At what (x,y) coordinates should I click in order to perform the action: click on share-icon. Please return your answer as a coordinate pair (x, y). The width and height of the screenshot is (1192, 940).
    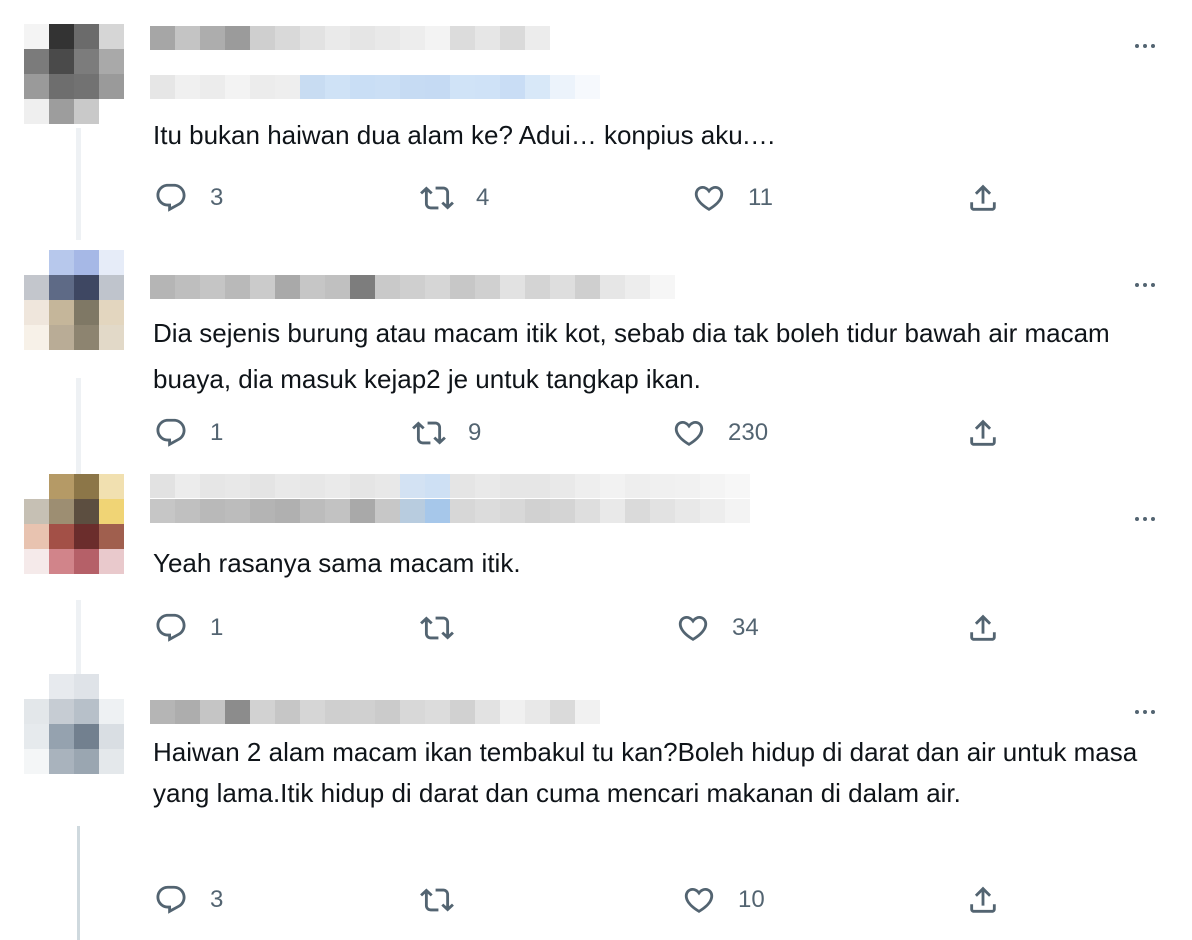
    Looking at the image, I should click on (983, 197).